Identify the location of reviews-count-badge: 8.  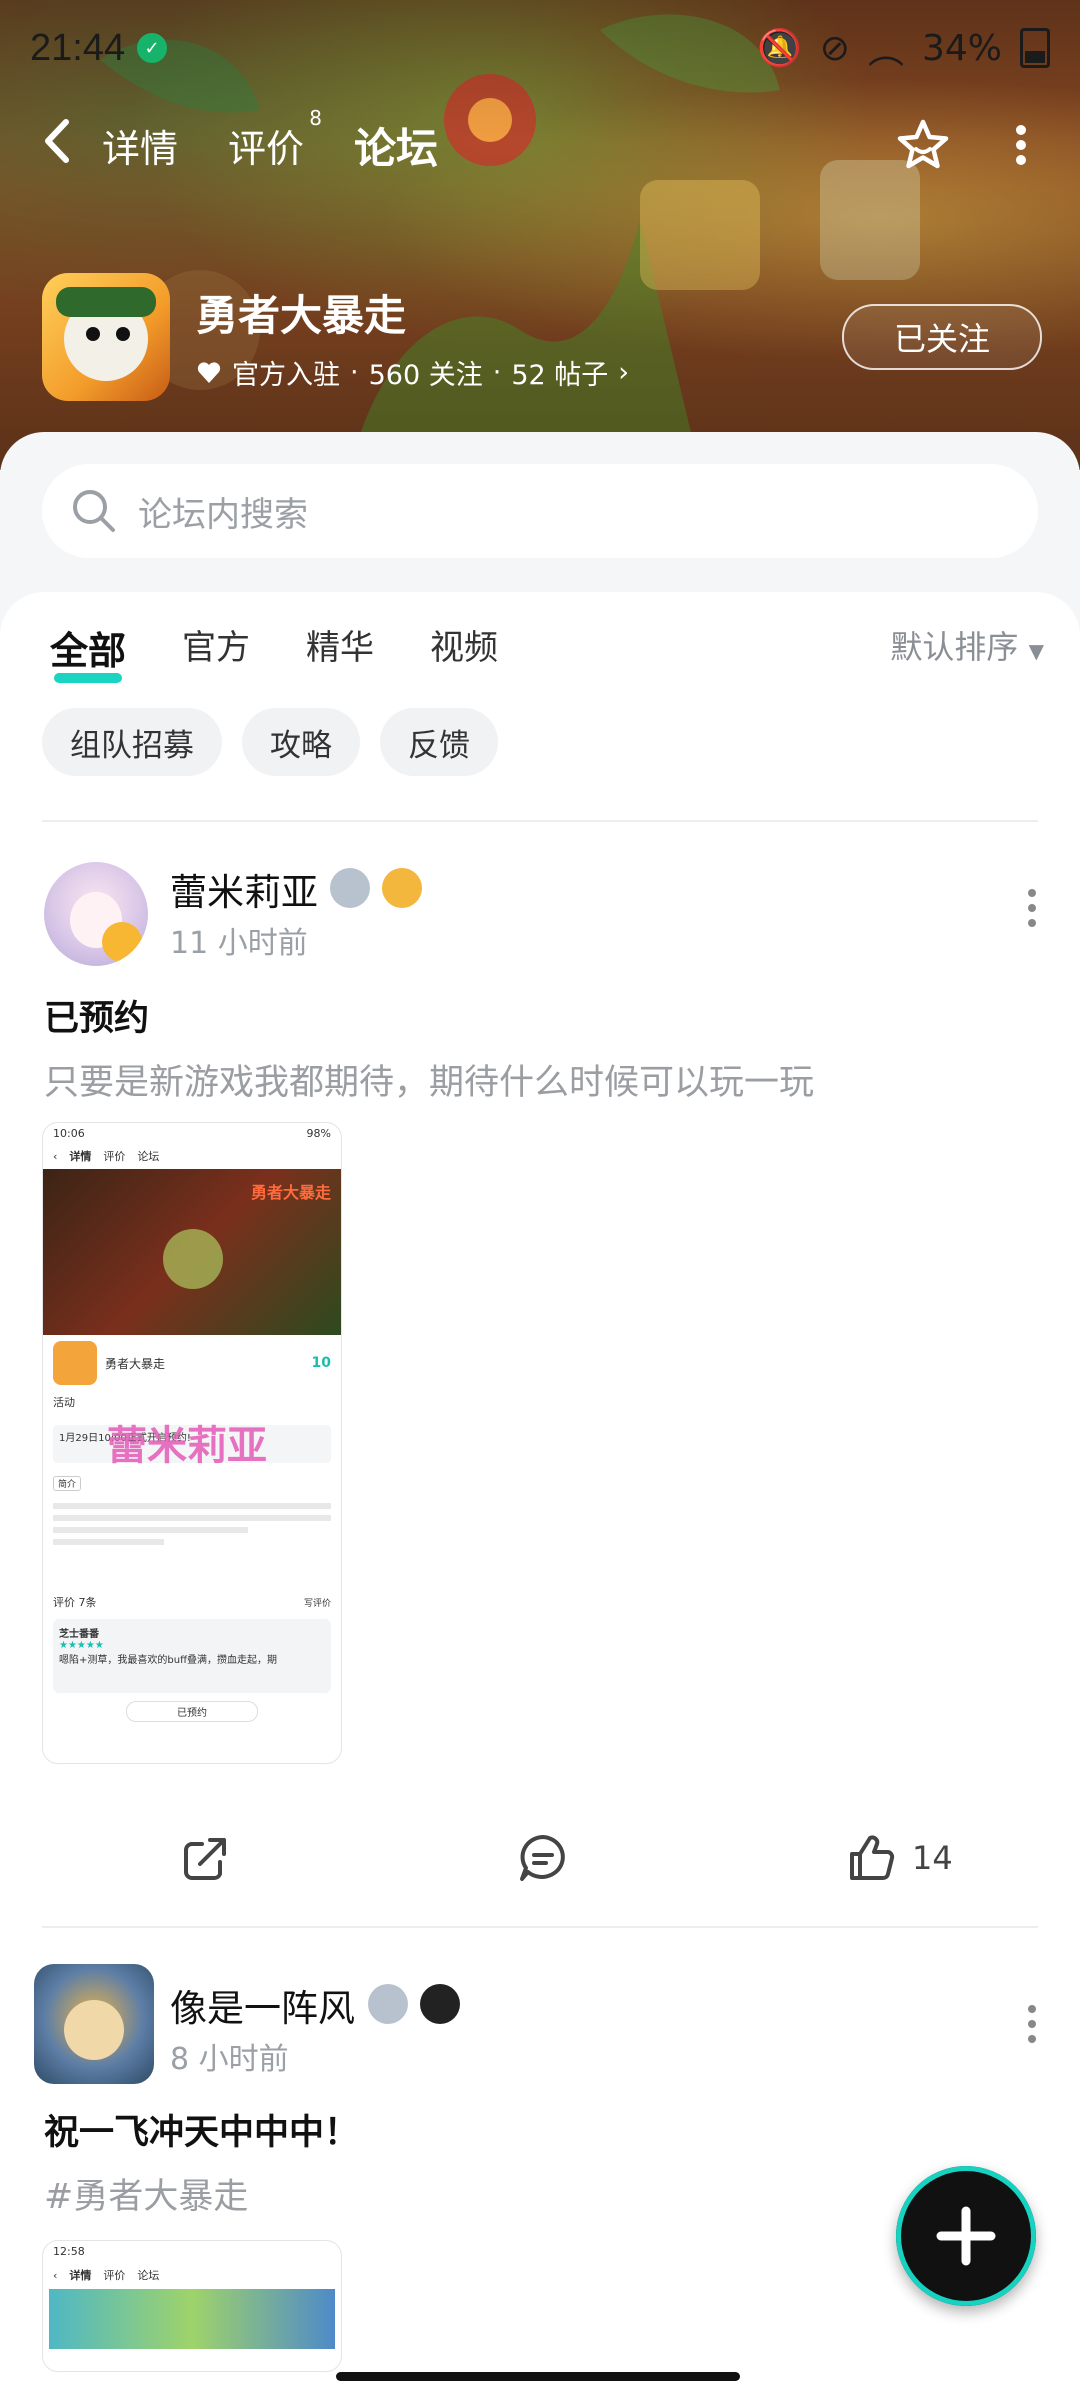
(316, 117).